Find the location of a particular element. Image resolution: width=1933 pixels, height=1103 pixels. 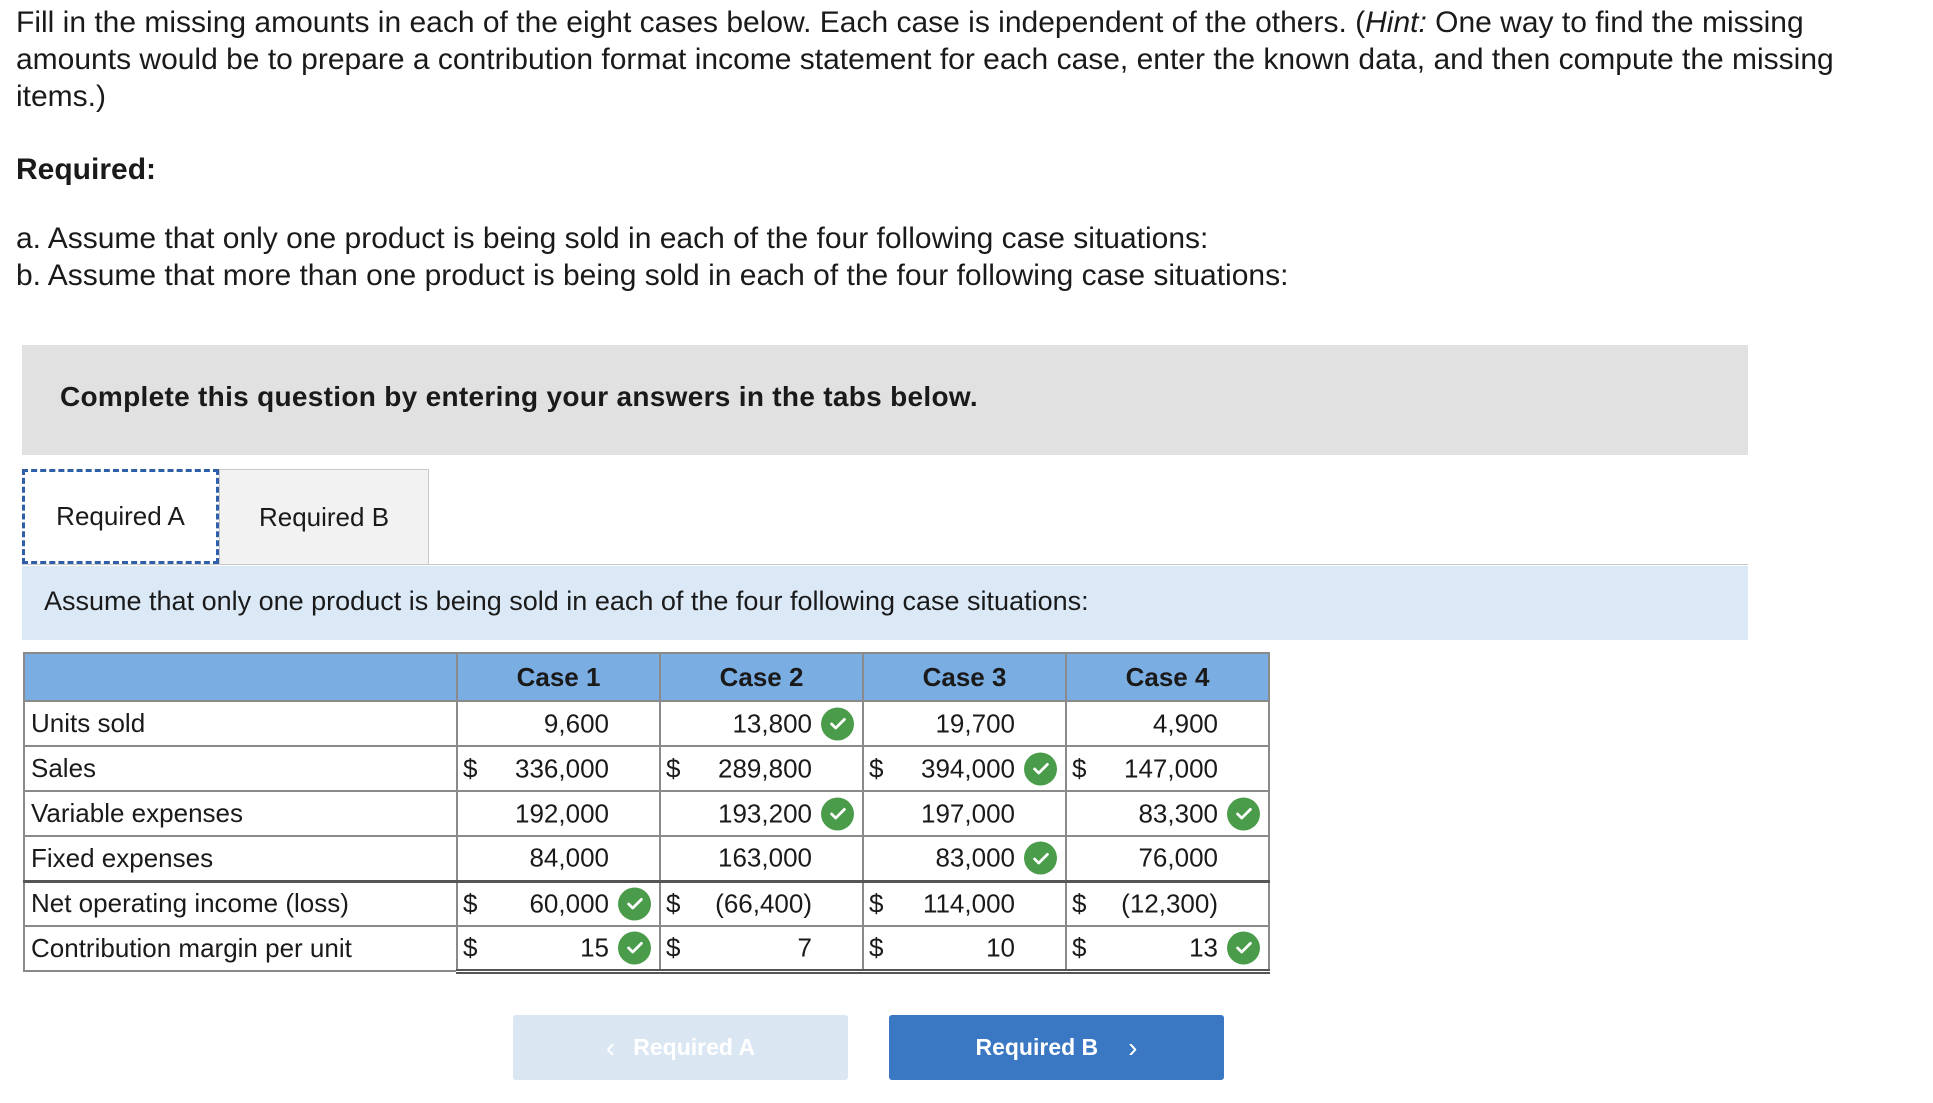

tab-required-a: Required A is located at coordinates (120, 516).